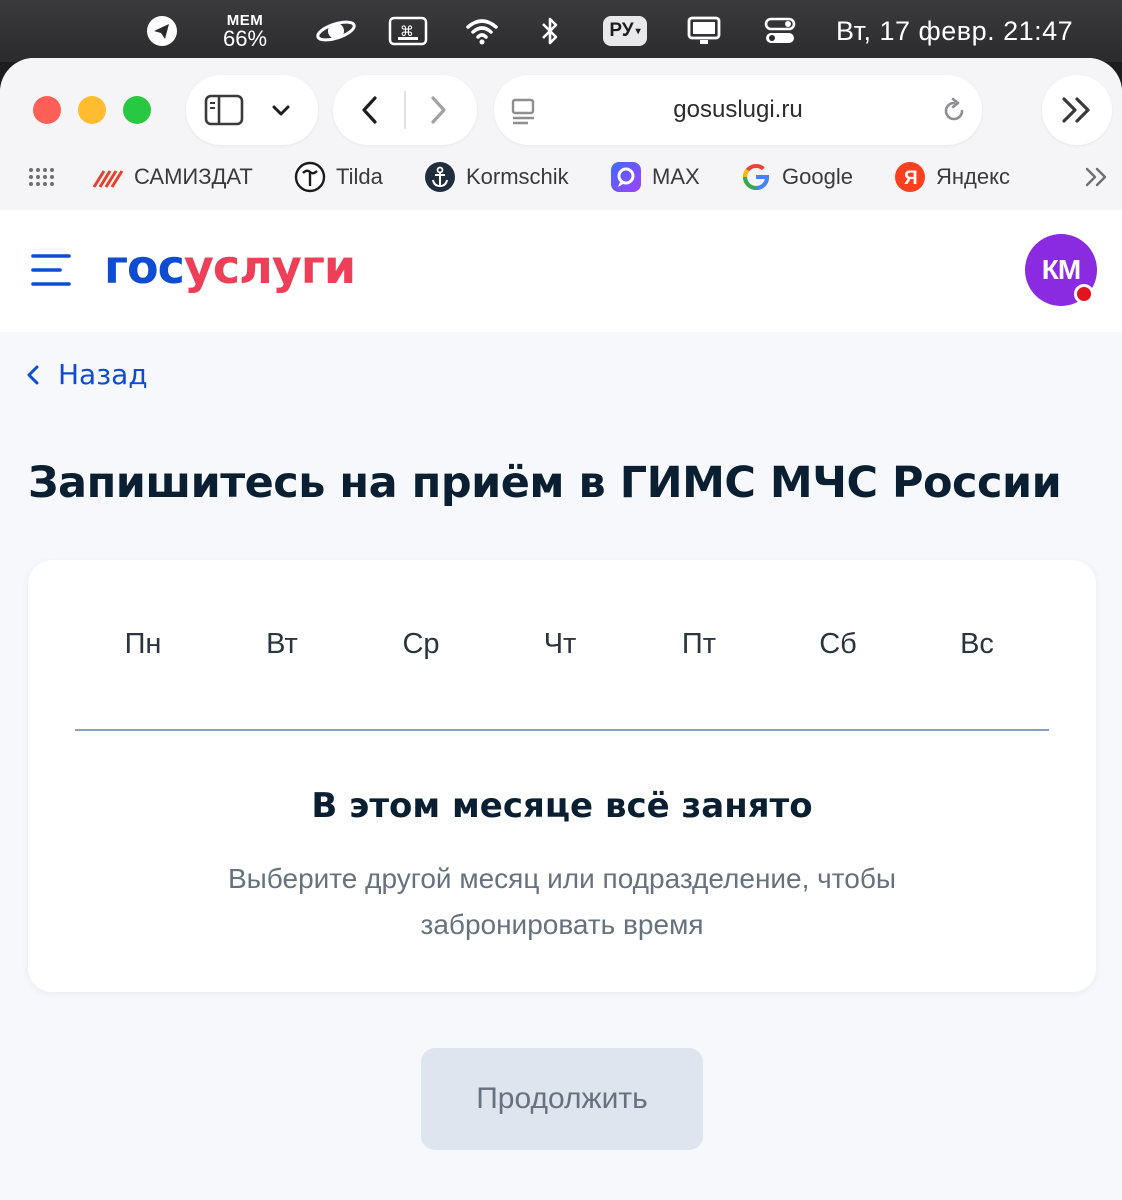  I want to click on nav-divider, so click(405, 110).